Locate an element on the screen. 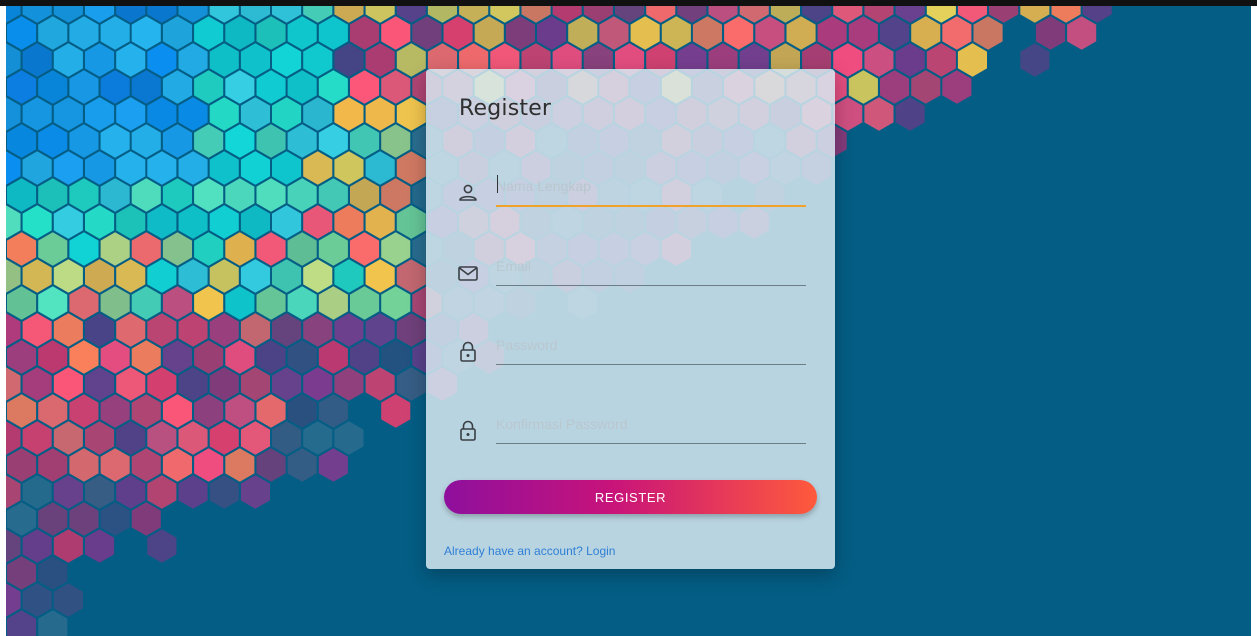 The height and width of the screenshot is (636, 1257). text-cursor is located at coordinates (497, 184).